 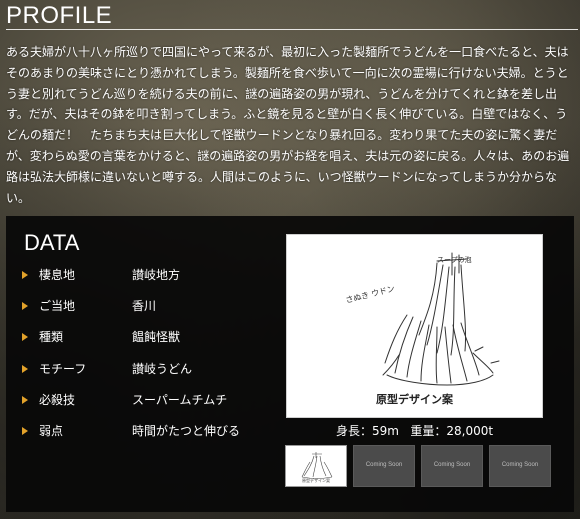 What do you see at coordinates (59, 15) in the screenshot?
I see `profile-heading: PROFILE` at bounding box center [59, 15].